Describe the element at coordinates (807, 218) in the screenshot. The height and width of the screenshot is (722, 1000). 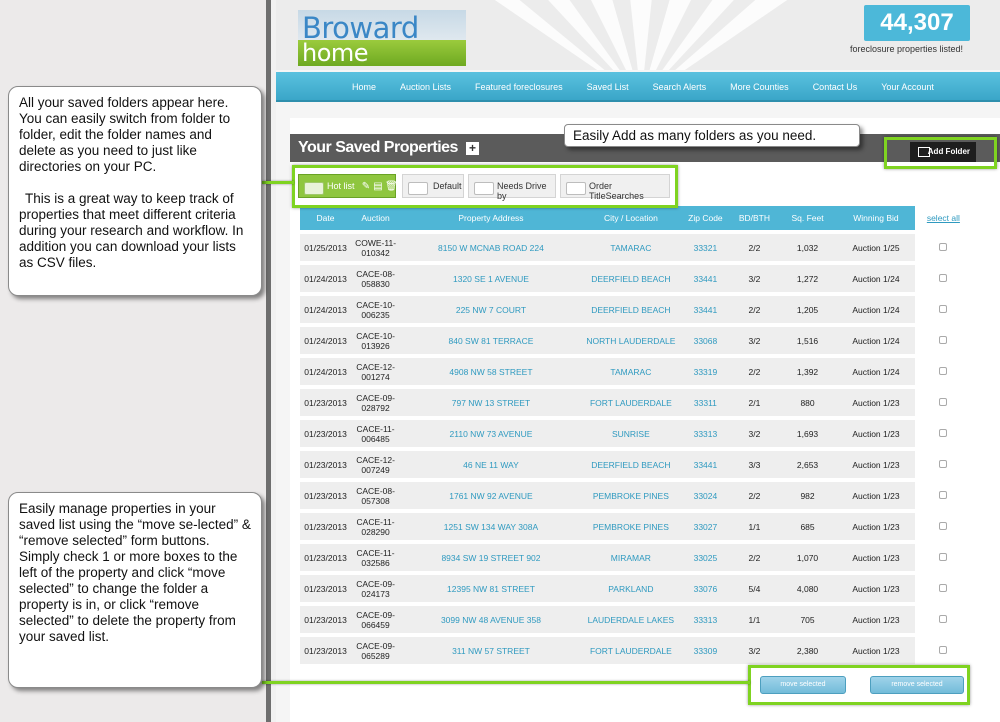
I see `col-sq-feet: Sq. Feet` at that location.